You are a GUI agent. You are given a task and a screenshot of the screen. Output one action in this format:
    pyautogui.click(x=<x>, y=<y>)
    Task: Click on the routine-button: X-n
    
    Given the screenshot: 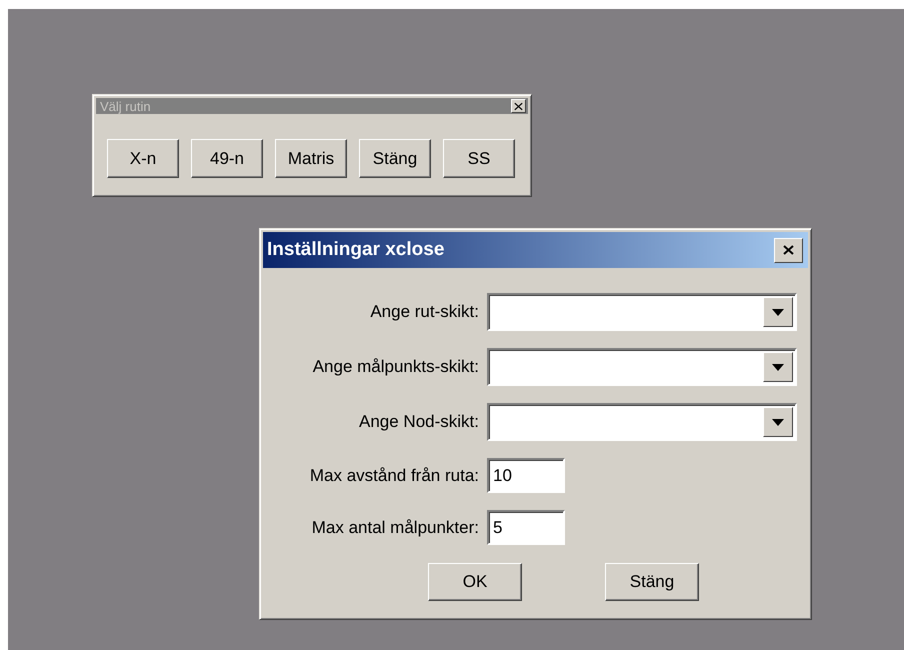 What is the action you would take?
    pyautogui.click(x=143, y=158)
    